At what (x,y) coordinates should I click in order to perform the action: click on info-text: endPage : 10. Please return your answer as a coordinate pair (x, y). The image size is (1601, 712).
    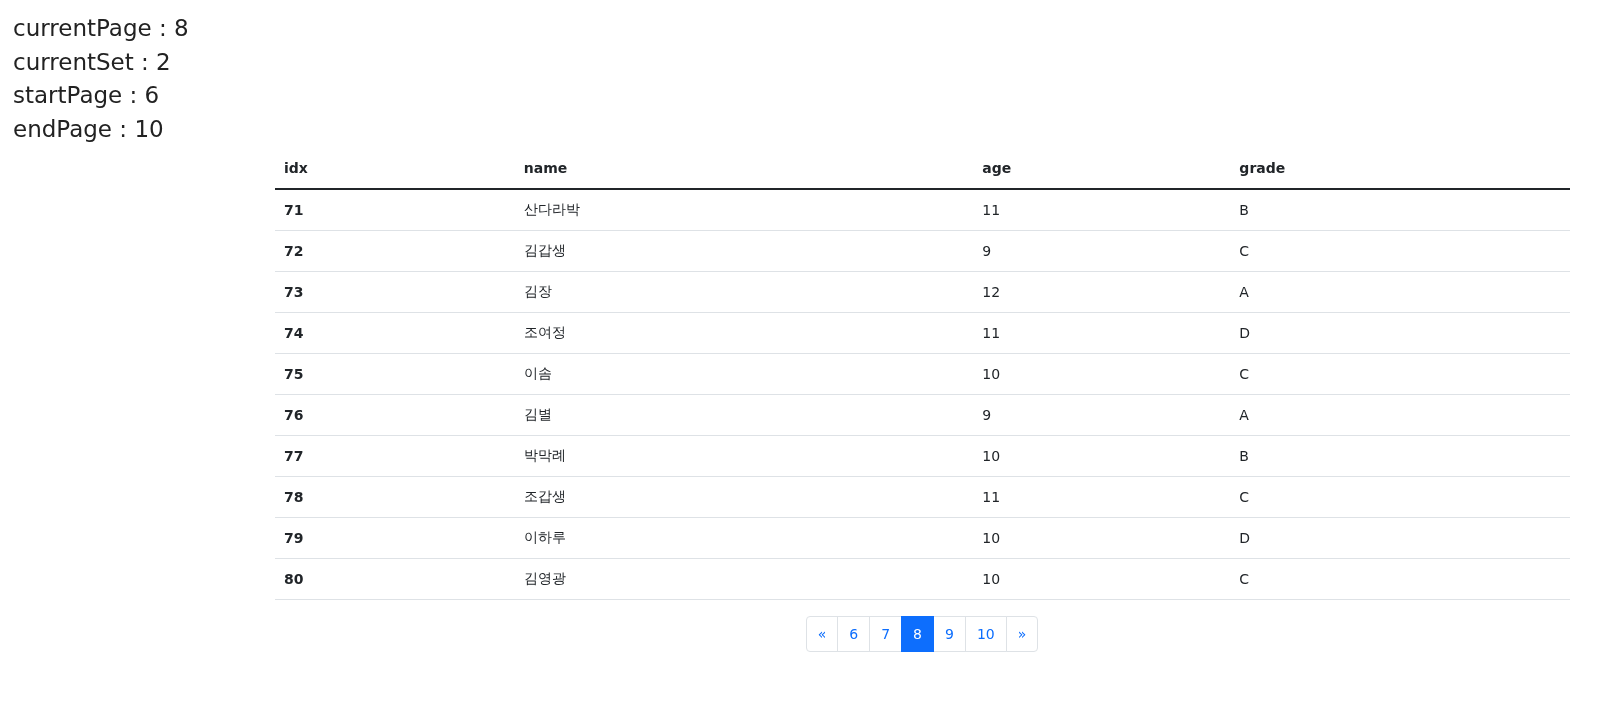
    Looking at the image, I should click on (89, 129).